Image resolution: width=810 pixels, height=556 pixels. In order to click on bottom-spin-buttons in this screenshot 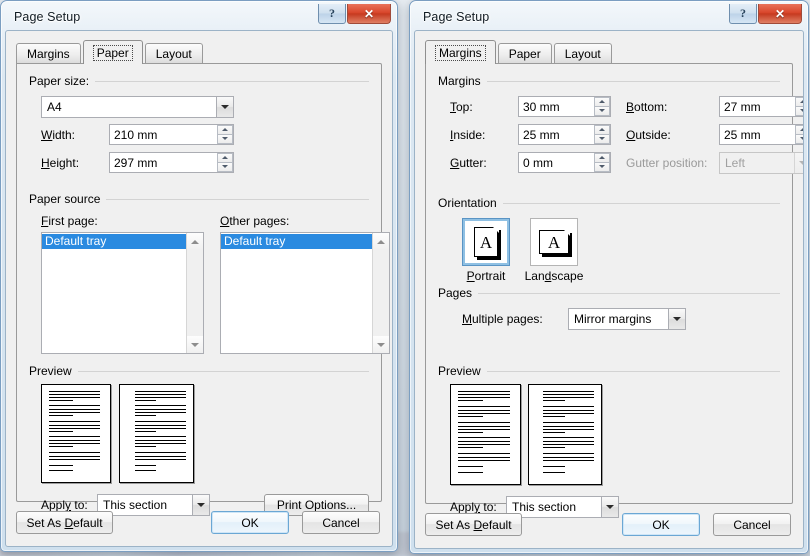, I will do `click(799, 106)`.